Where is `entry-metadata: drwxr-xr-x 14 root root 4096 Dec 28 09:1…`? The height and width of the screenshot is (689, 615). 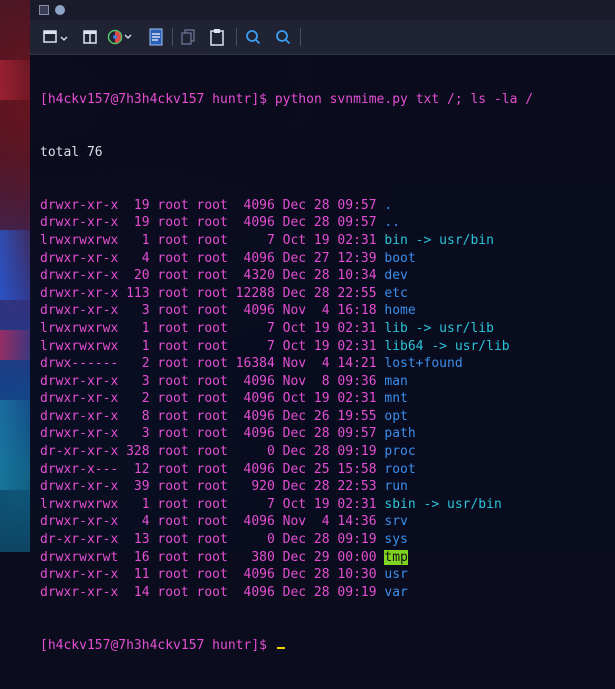 entry-metadata: drwxr-xr-x 14 root root 4096 Dec 28 09:1… is located at coordinates (212, 592).